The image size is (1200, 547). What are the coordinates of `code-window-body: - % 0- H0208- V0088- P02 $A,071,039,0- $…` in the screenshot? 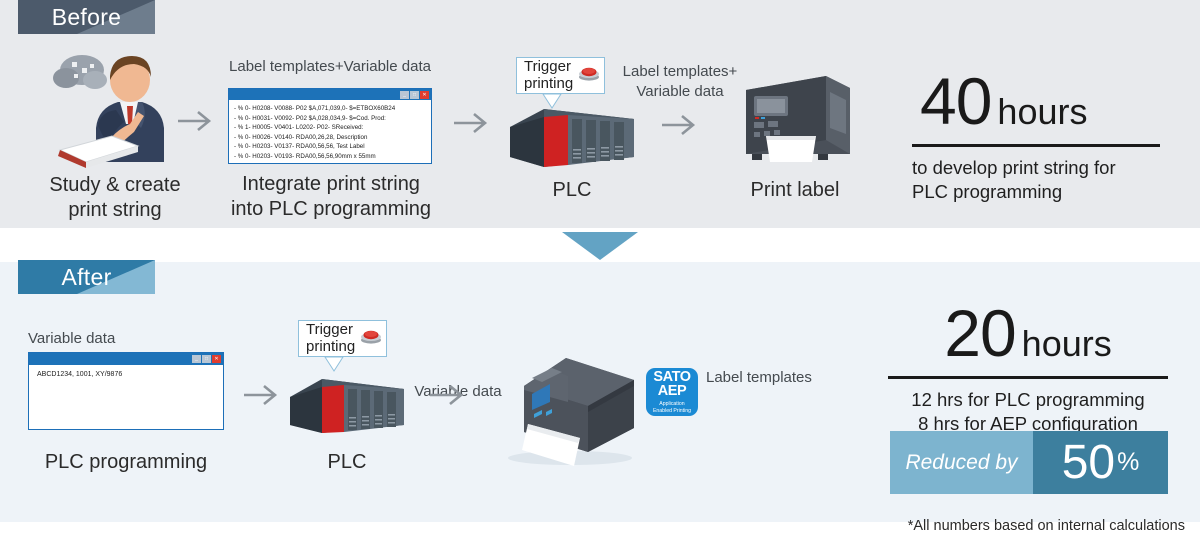 It's located at (330, 131).